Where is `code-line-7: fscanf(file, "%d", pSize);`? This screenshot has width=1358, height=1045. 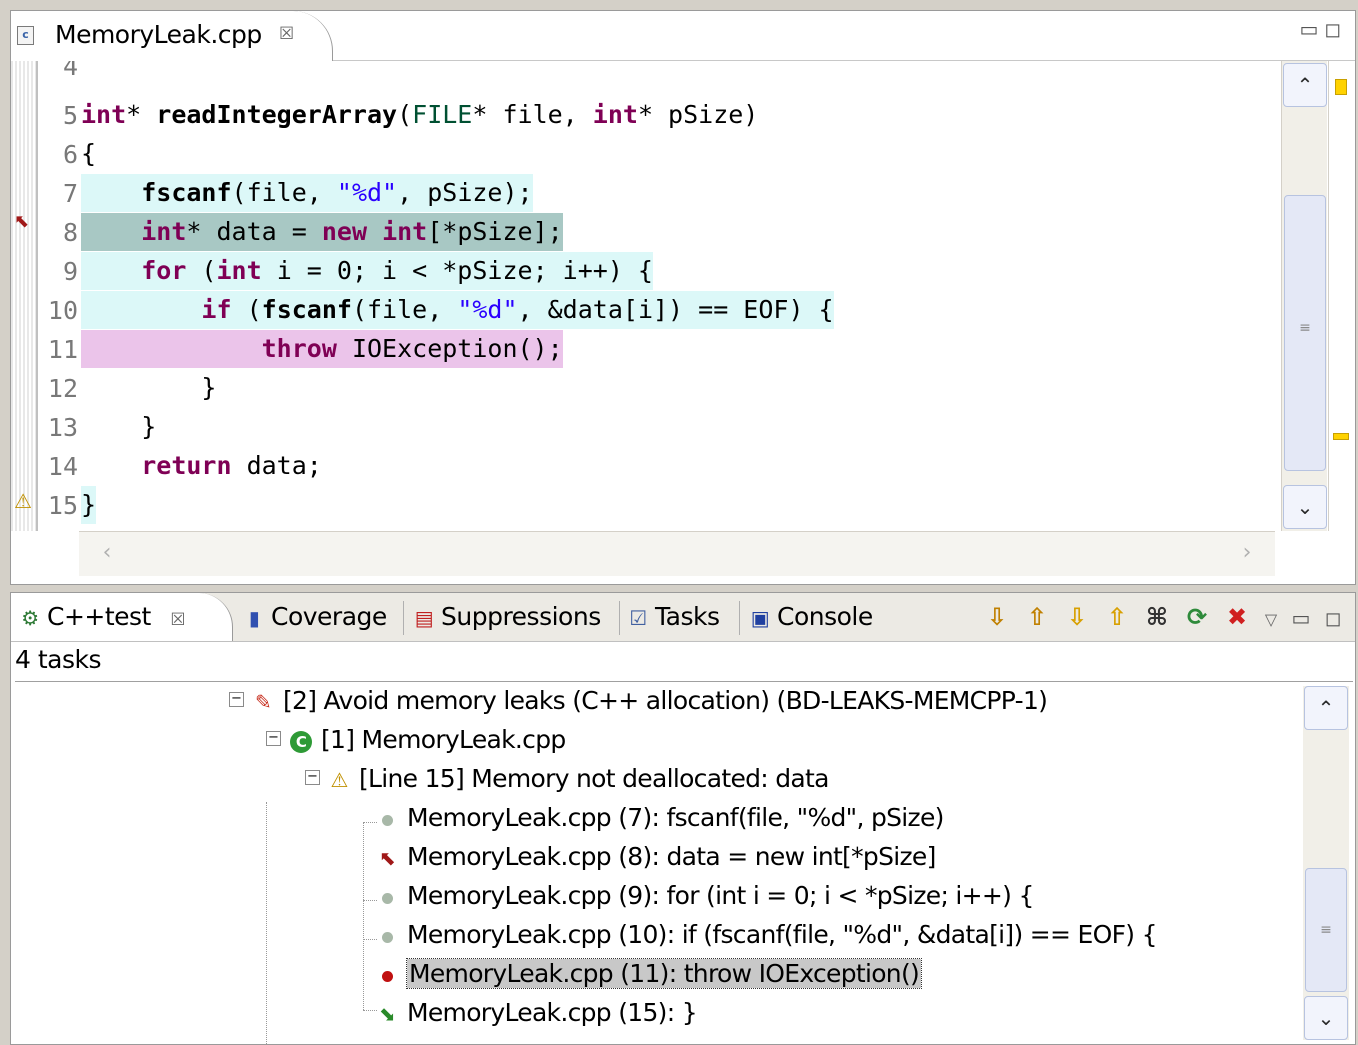 code-line-7: fscanf(file, "%d", pSize); is located at coordinates (307, 193).